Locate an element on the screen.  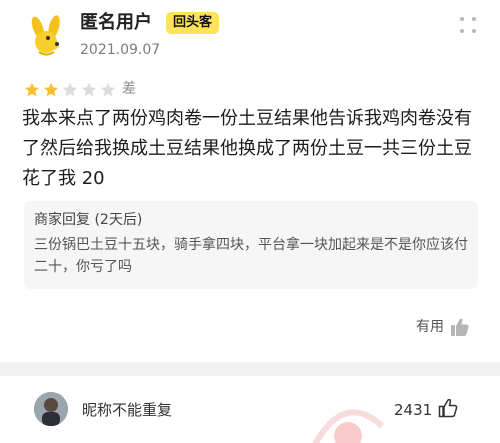
useful-button: 有用 is located at coordinates (443, 327).